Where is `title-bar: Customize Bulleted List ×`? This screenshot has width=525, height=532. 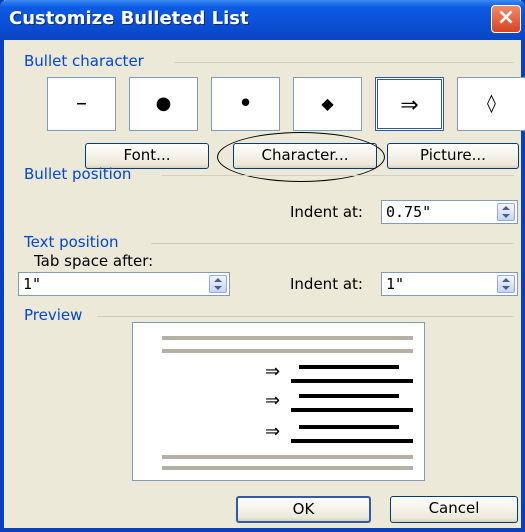 title-bar: Customize Bulleted List × is located at coordinates (262, 20).